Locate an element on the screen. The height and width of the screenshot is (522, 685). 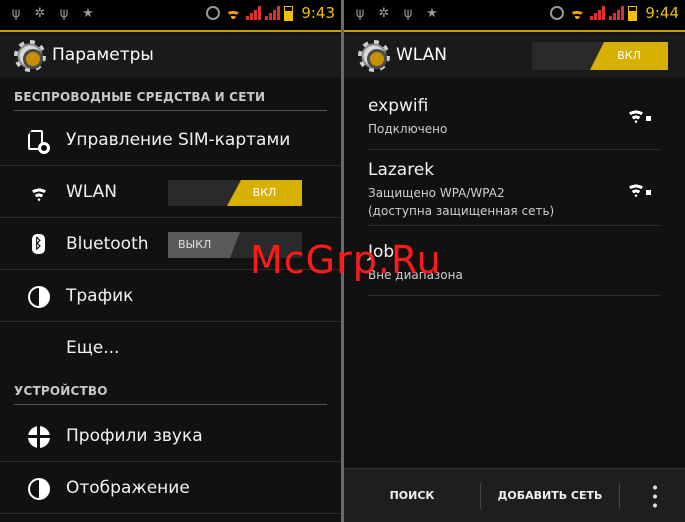
network-ssid: expwifi is located at coordinates (398, 106).